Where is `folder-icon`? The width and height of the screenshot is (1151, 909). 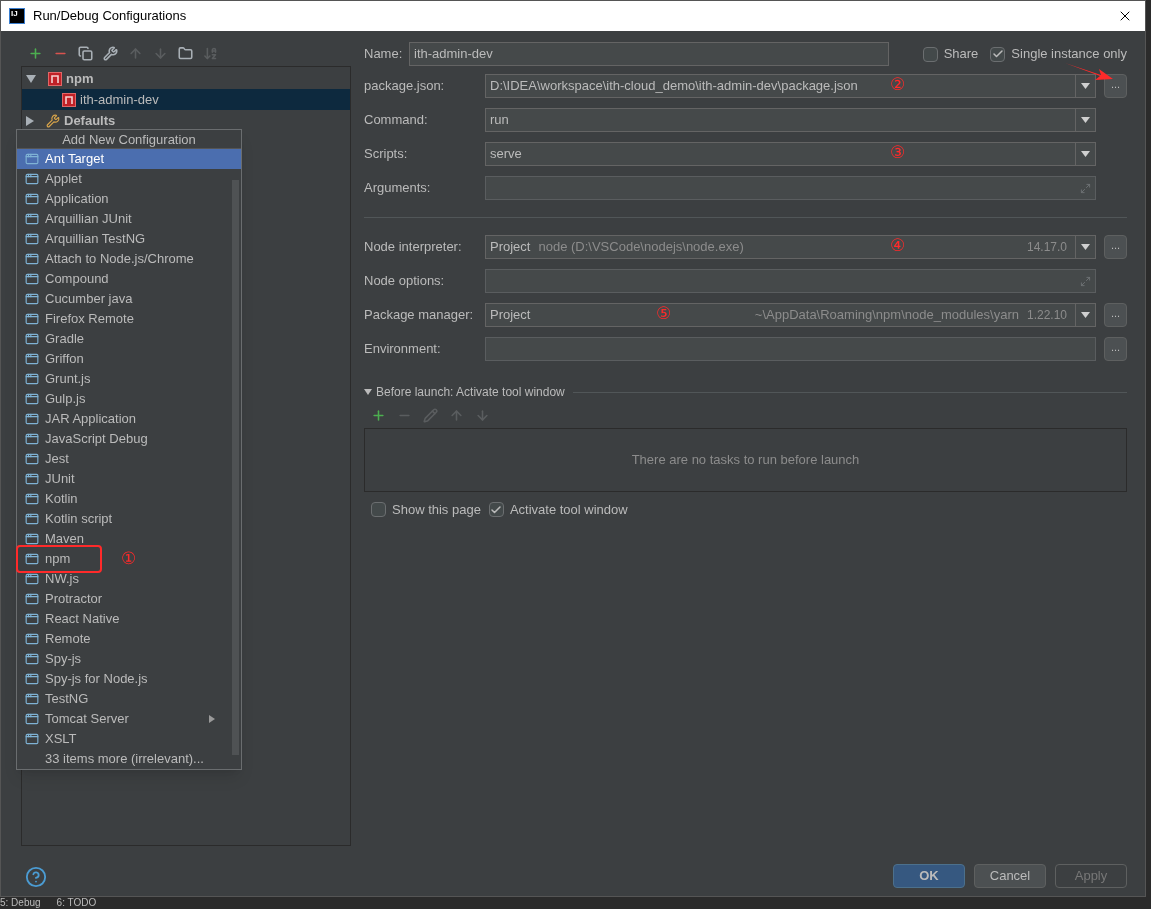
folder-icon is located at coordinates (185, 53).